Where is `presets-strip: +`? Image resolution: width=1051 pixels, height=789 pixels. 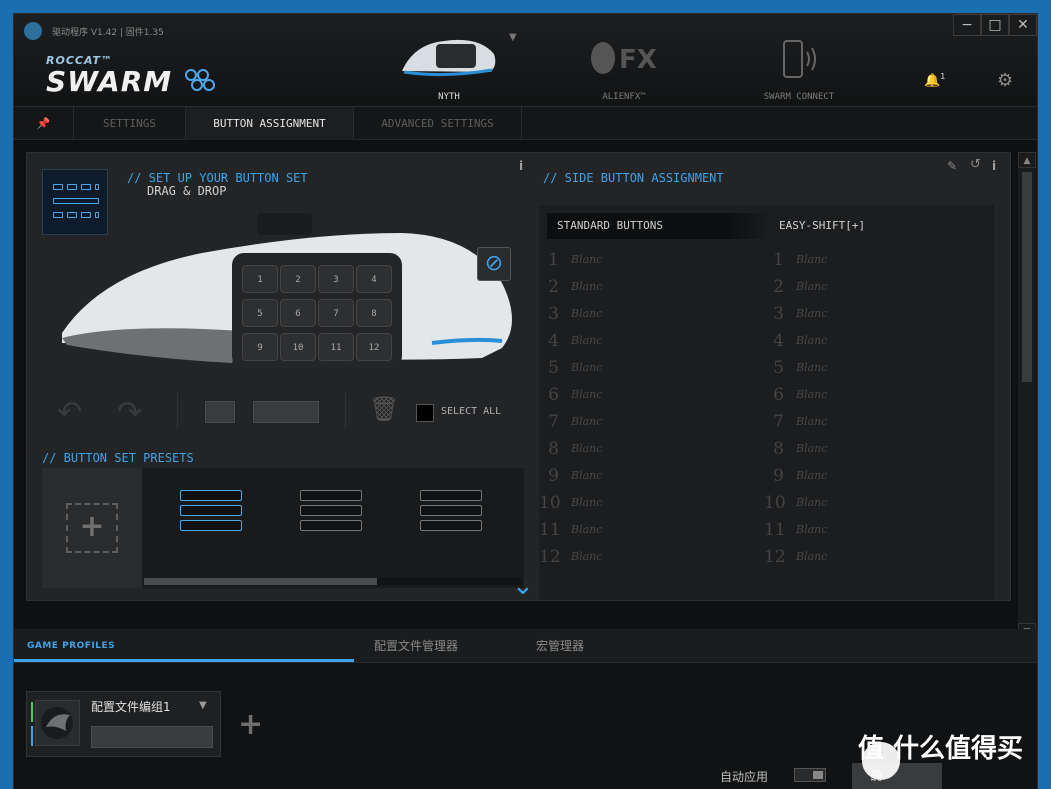
presets-strip: + is located at coordinates (283, 528).